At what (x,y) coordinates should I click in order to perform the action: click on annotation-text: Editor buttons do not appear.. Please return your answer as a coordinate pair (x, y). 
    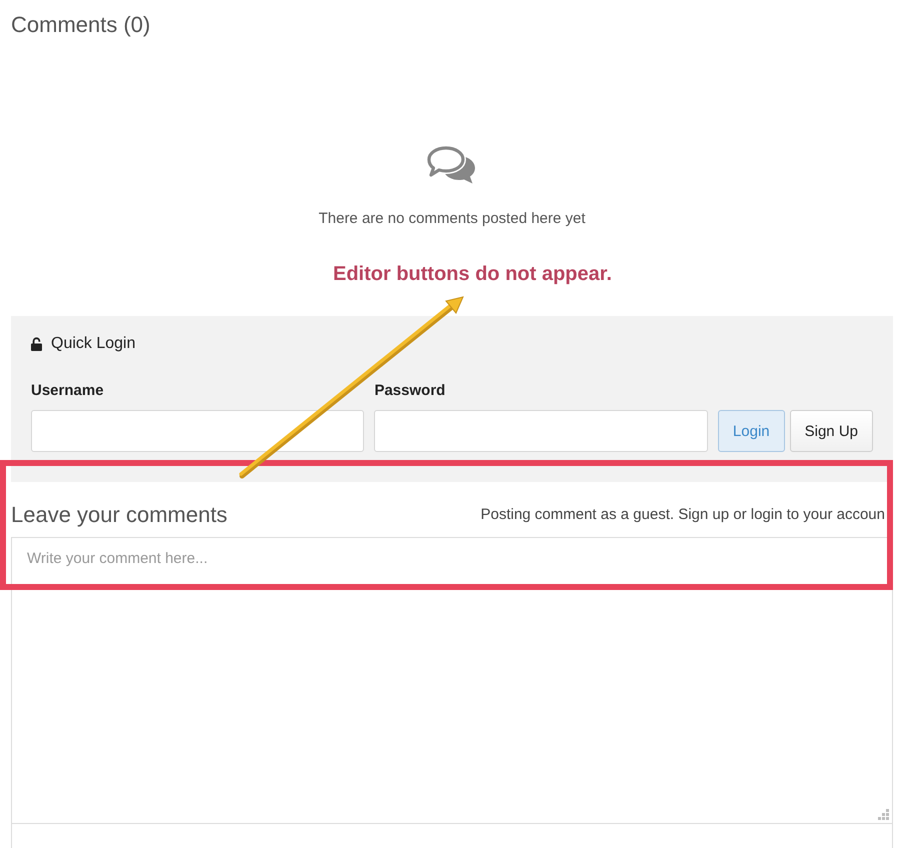
    Looking at the image, I should click on (472, 274).